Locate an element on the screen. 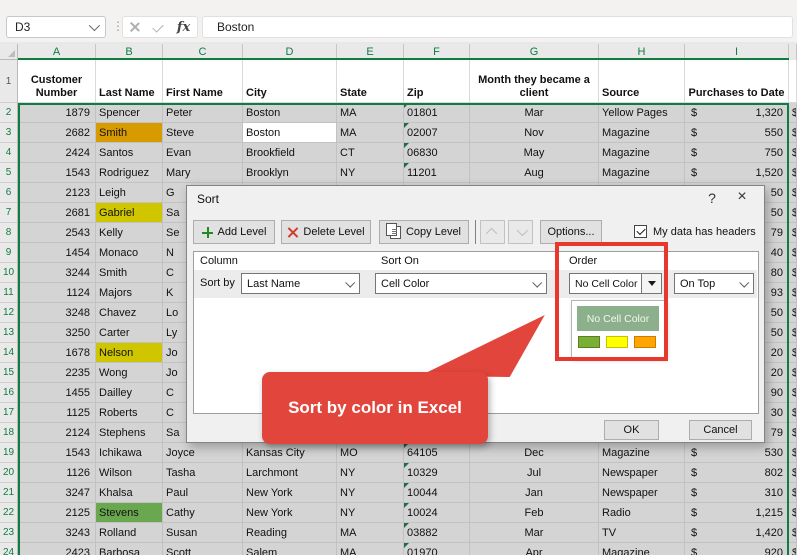  my-data-has-headers-checkbox is located at coordinates (640, 231).